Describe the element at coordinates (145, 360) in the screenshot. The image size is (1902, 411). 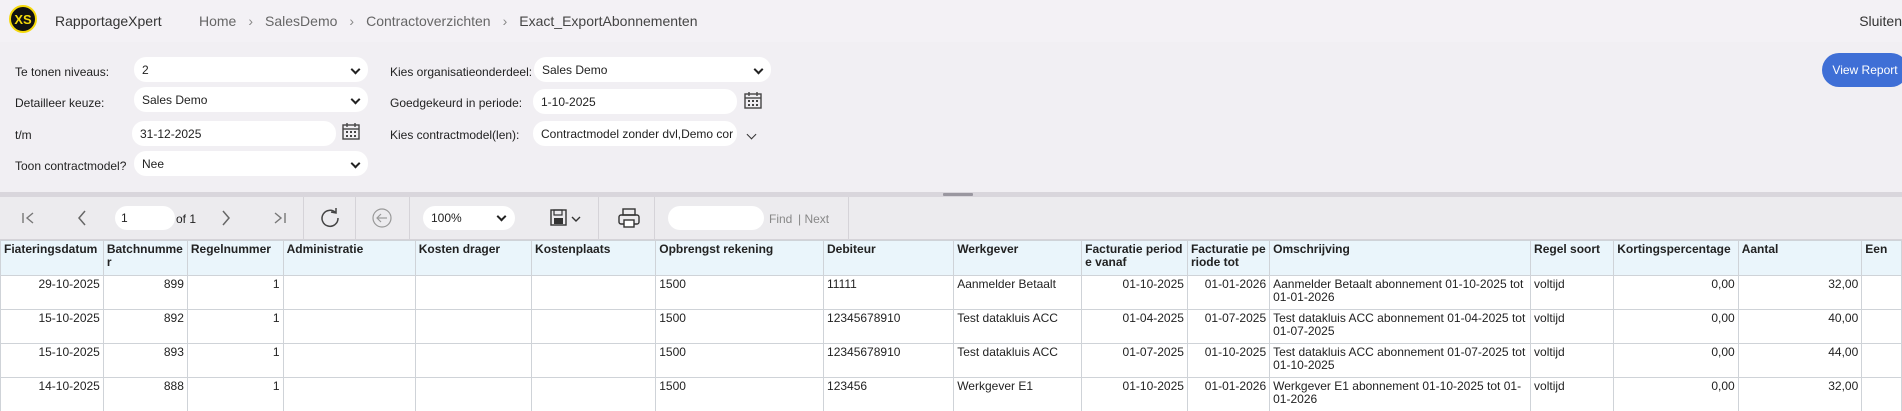
I see `table-cell: 893` at that location.